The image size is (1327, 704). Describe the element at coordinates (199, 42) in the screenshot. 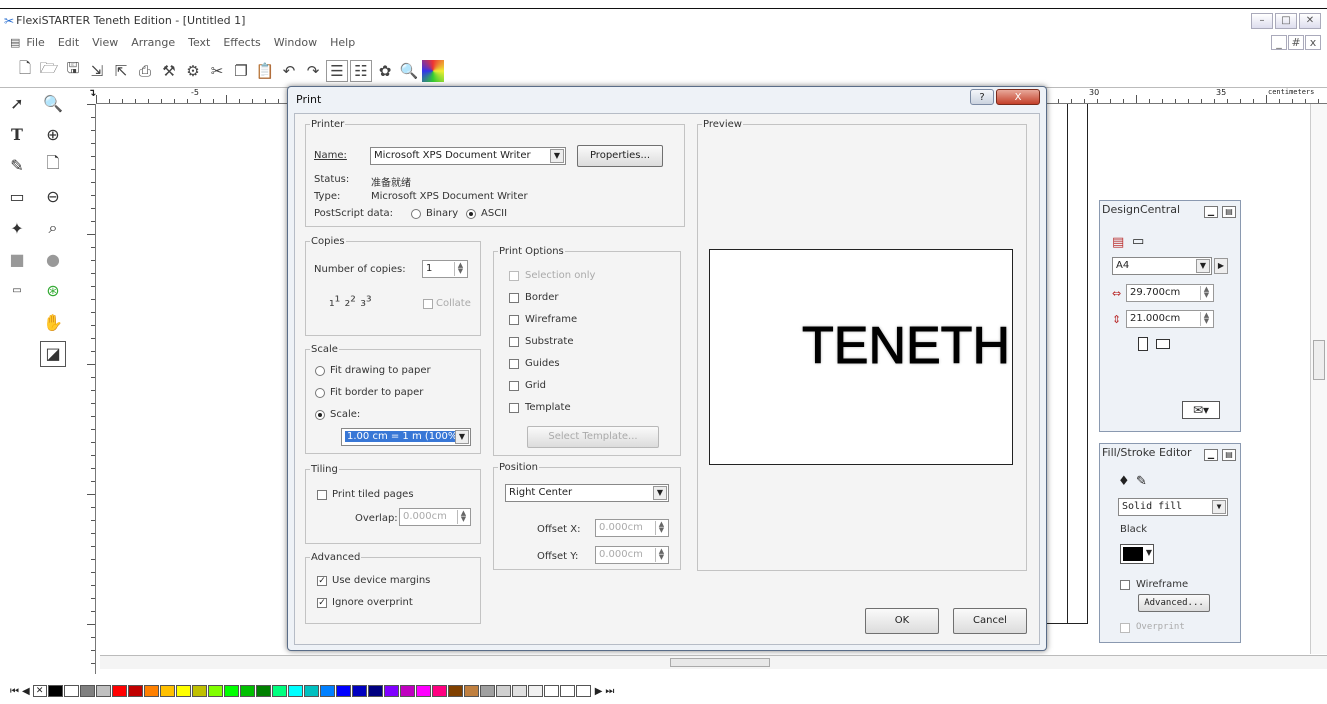

I see `menu-text: Text` at that location.